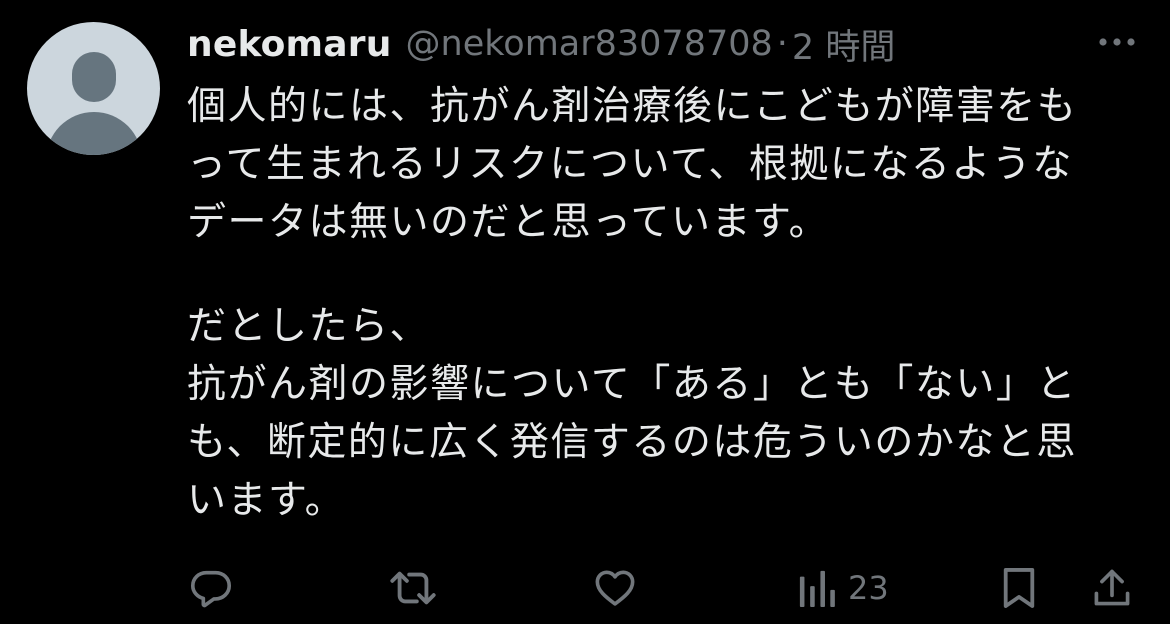 This screenshot has height=624, width=1170. What do you see at coordinates (868, 588) in the screenshot?
I see `views-count: 23` at bounding box center [868, 588].